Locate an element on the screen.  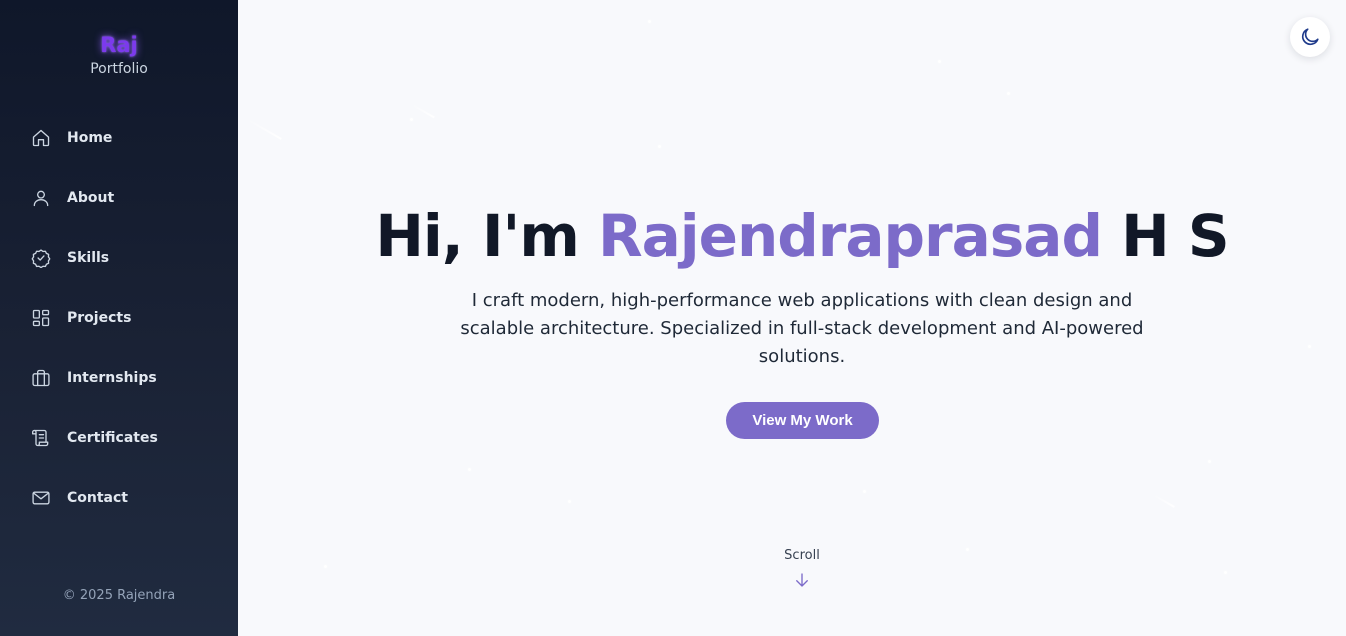
brand-name: Raj is located at coordinates (119, 45).